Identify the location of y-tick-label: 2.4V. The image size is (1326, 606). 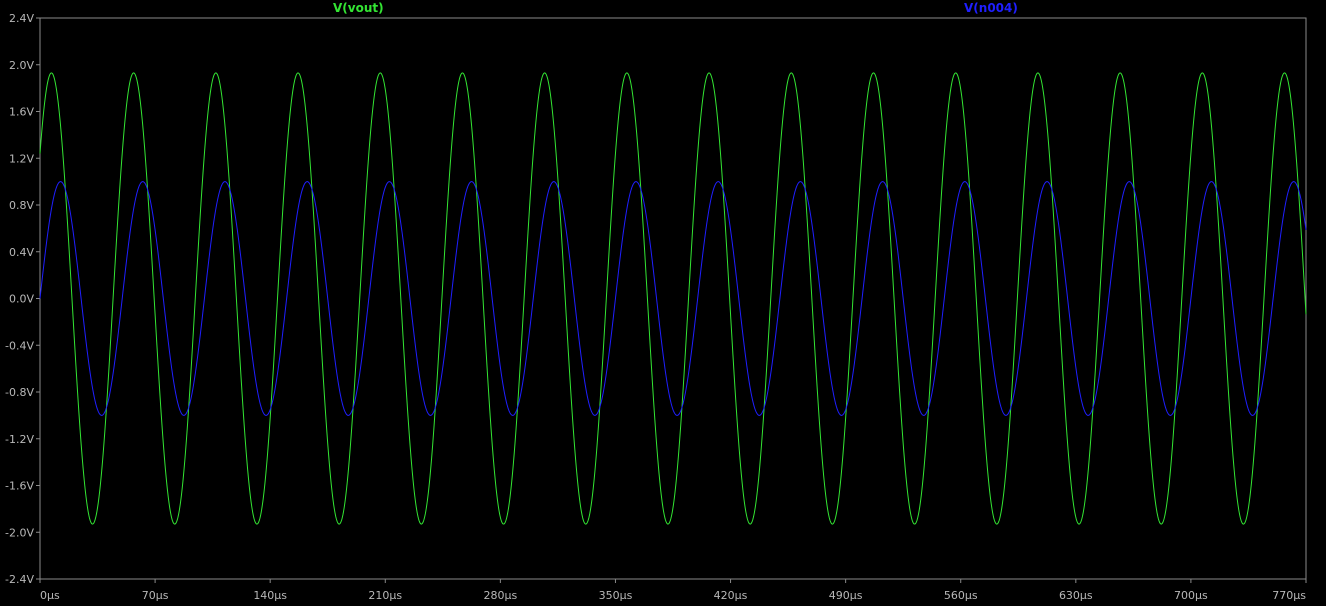
(21, 18).